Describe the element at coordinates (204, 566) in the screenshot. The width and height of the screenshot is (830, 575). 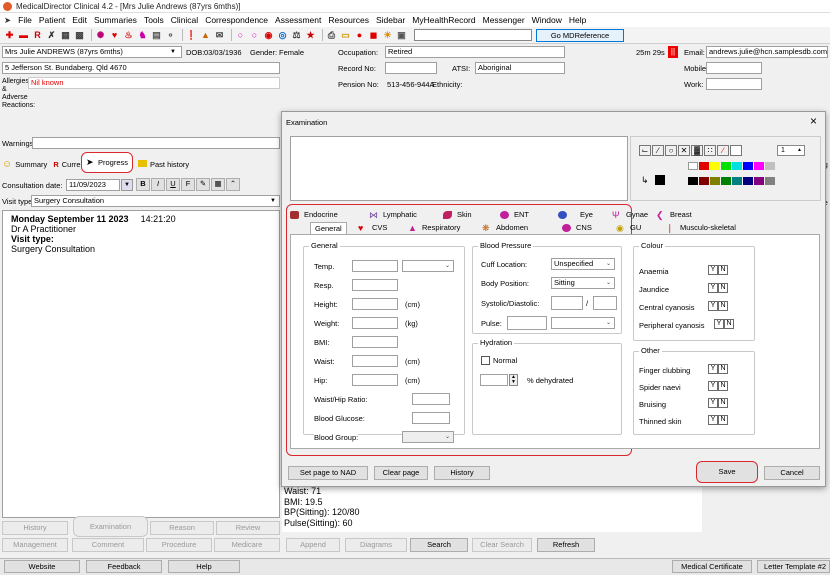
I see `help-button: Help` at that location.